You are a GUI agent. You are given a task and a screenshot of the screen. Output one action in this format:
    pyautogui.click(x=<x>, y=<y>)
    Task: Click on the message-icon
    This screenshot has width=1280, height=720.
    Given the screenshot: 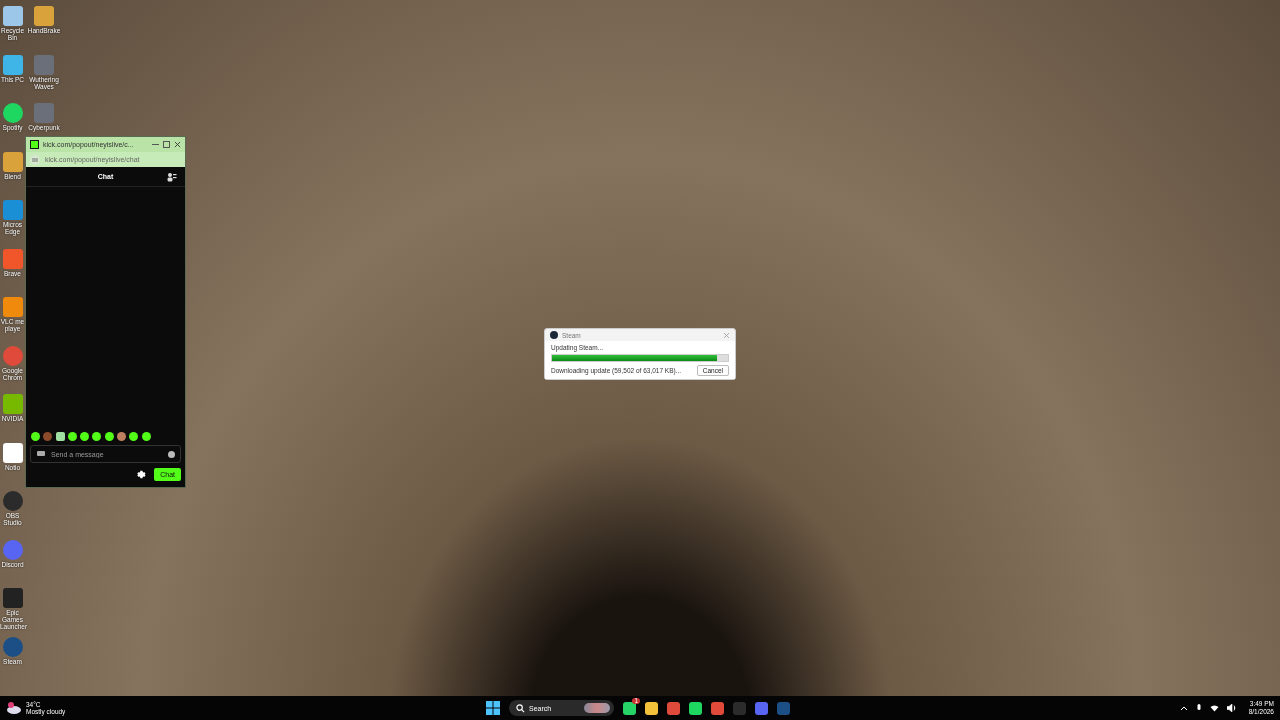 What is the action you would take?
    pyautogui.click(x=41, y=454)
    